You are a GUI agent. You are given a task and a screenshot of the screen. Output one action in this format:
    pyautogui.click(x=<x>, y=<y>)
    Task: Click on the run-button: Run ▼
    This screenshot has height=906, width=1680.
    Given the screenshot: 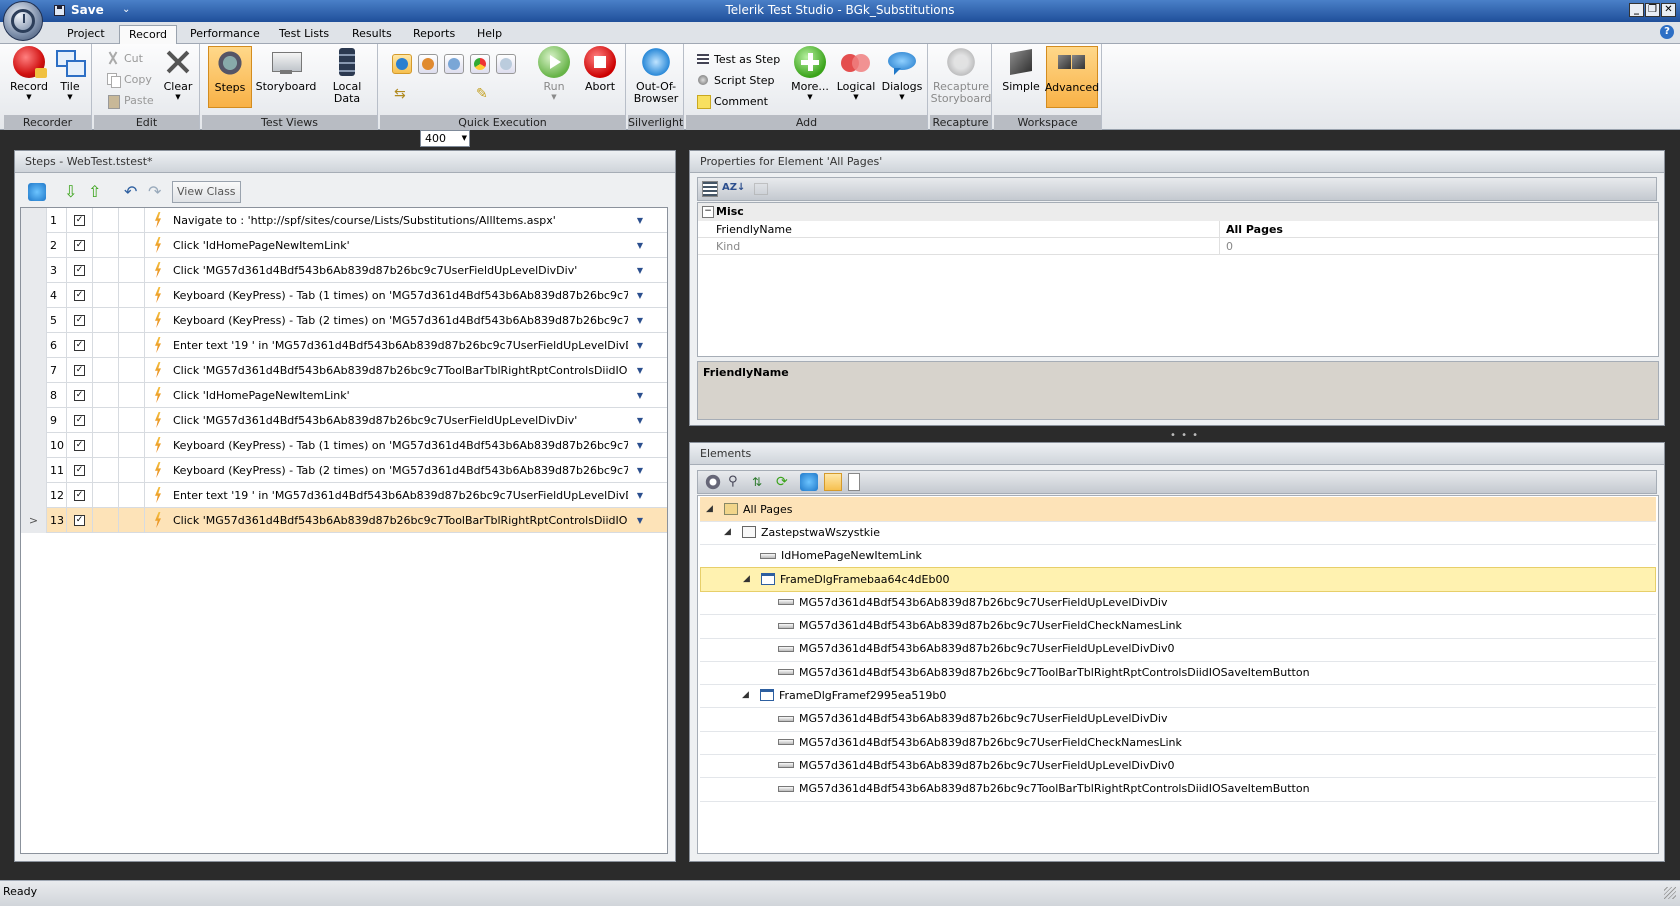 What is the action you would take?
    pyautogui.click(x=554, y=78)
    